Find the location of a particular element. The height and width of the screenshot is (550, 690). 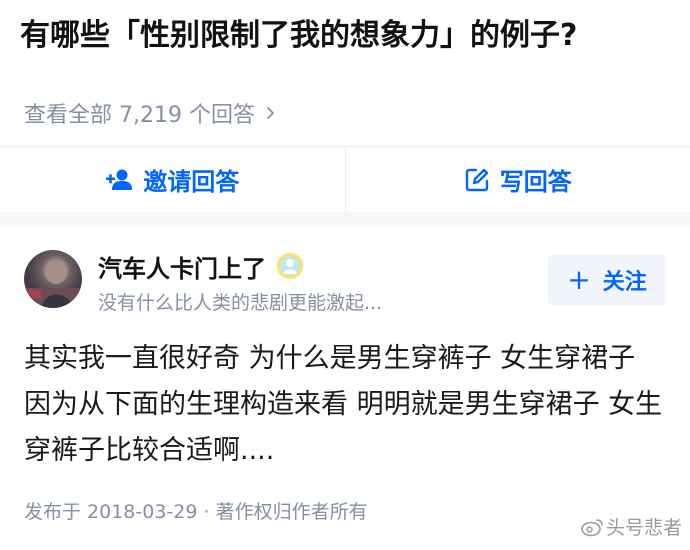

question-action-bar: 邀请回答 写回答 is located at coordinates (345, 179).